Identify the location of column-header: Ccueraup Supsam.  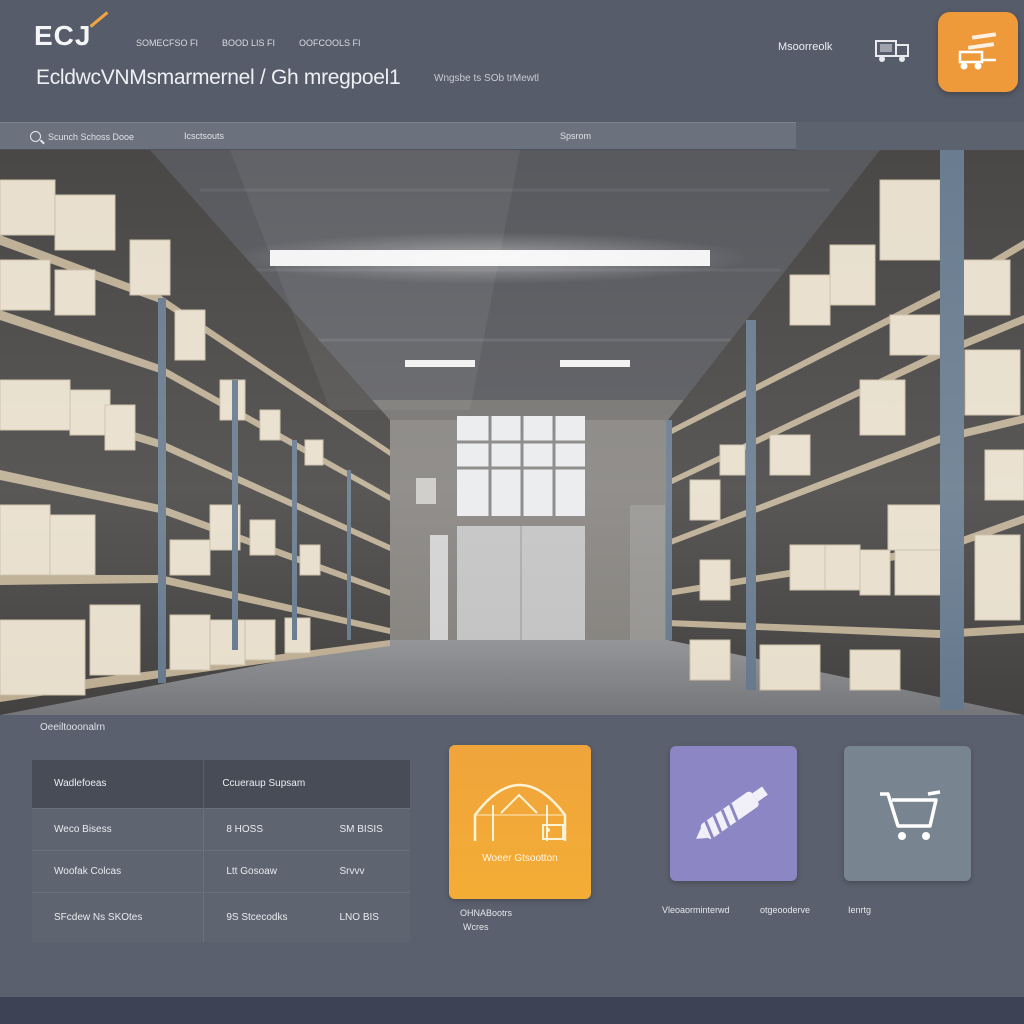
(306, 784).